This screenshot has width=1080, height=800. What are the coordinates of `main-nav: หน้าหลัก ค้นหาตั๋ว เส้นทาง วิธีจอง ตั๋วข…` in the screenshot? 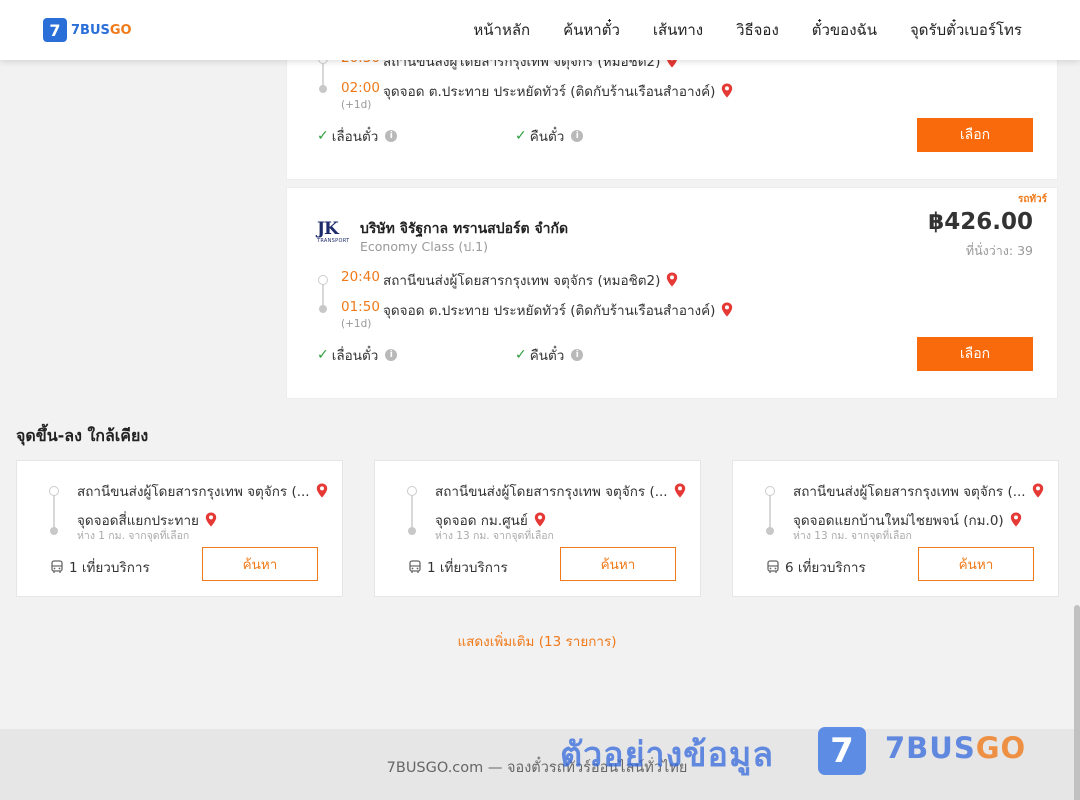 It's located at (747, 30).